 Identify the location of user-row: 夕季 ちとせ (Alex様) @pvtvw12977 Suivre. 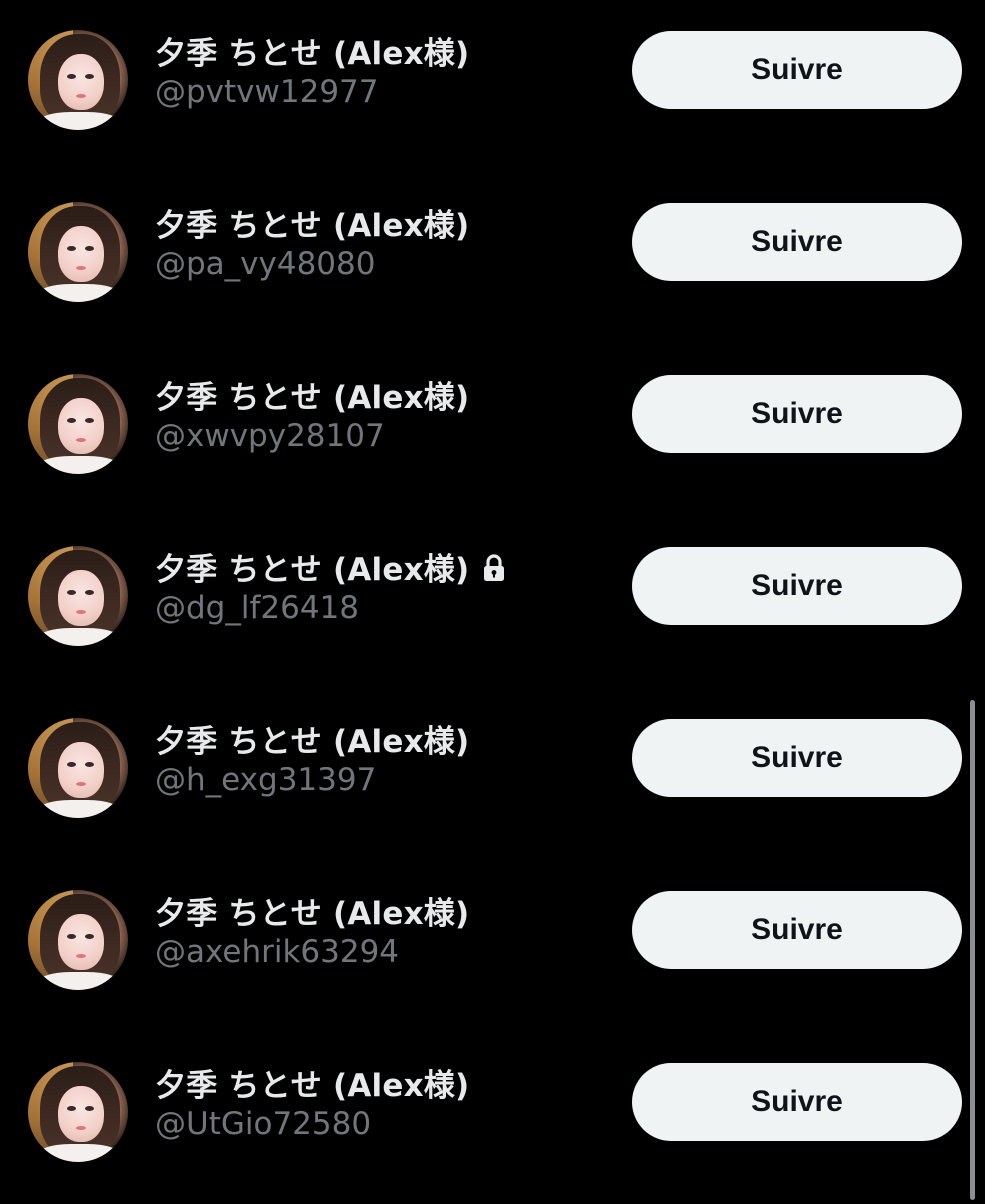
(487, 86).